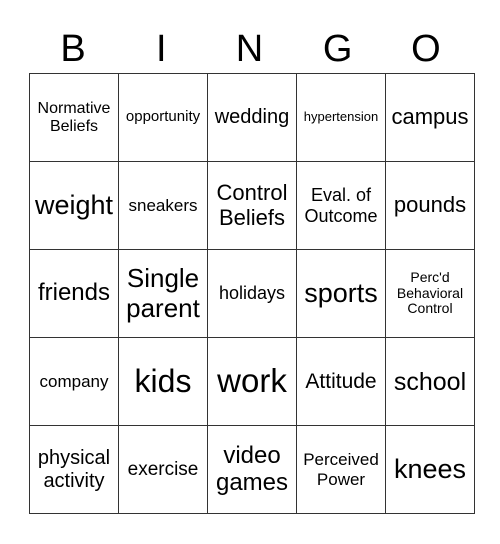  What do you see at coordinates (341, 117) in the screenshot?
I see `bingo-cell: hypertension` at bounding box center [341, 117].